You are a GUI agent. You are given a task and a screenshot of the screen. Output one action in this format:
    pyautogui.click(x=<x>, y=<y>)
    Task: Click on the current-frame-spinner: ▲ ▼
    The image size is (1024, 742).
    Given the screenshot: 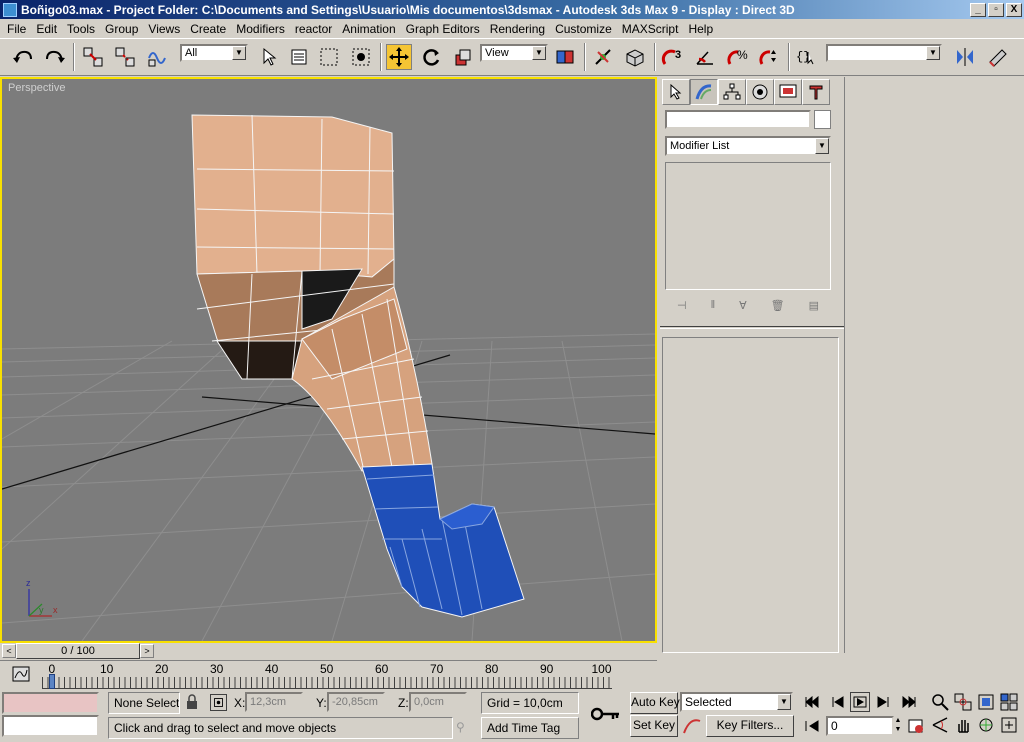 What is the action you would take?
    pyautogui.click(x=898, y=726)
    